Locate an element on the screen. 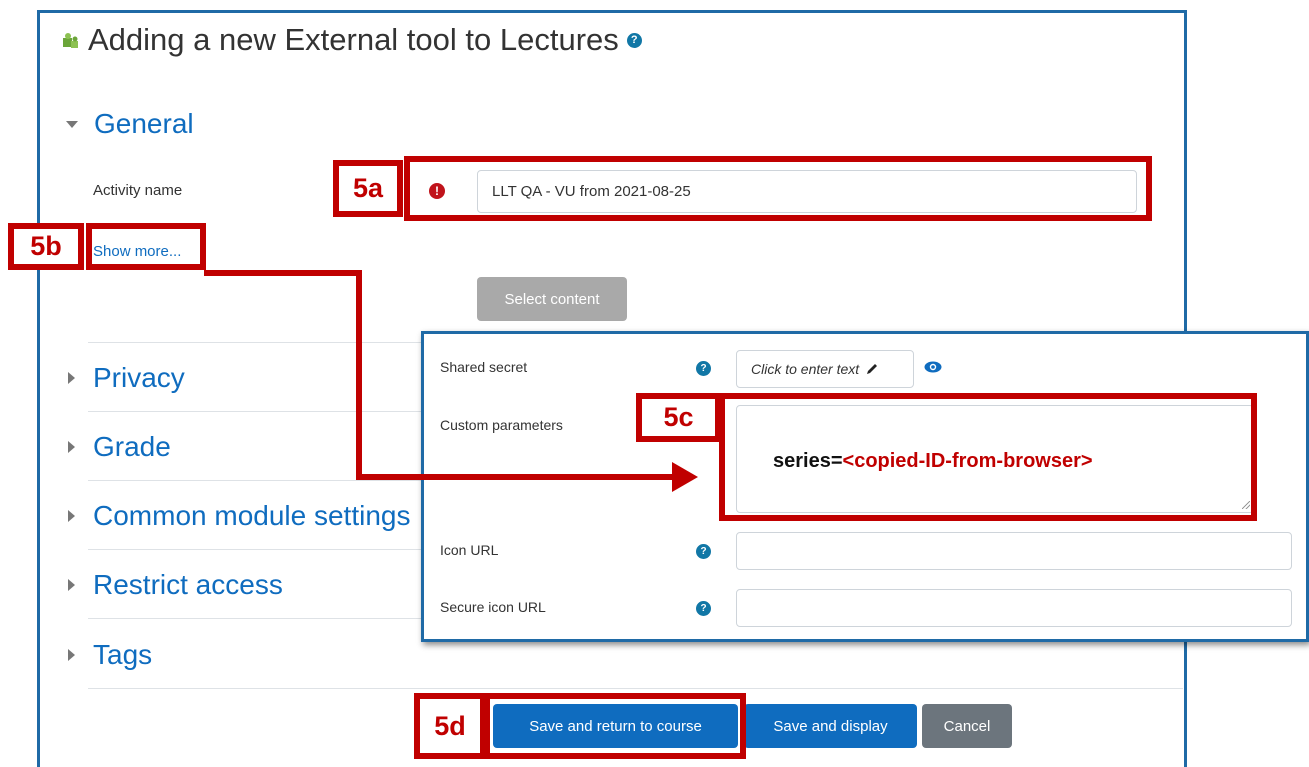  section-common-module-settings-label: Common module settings is located at coordinates (252, 515).